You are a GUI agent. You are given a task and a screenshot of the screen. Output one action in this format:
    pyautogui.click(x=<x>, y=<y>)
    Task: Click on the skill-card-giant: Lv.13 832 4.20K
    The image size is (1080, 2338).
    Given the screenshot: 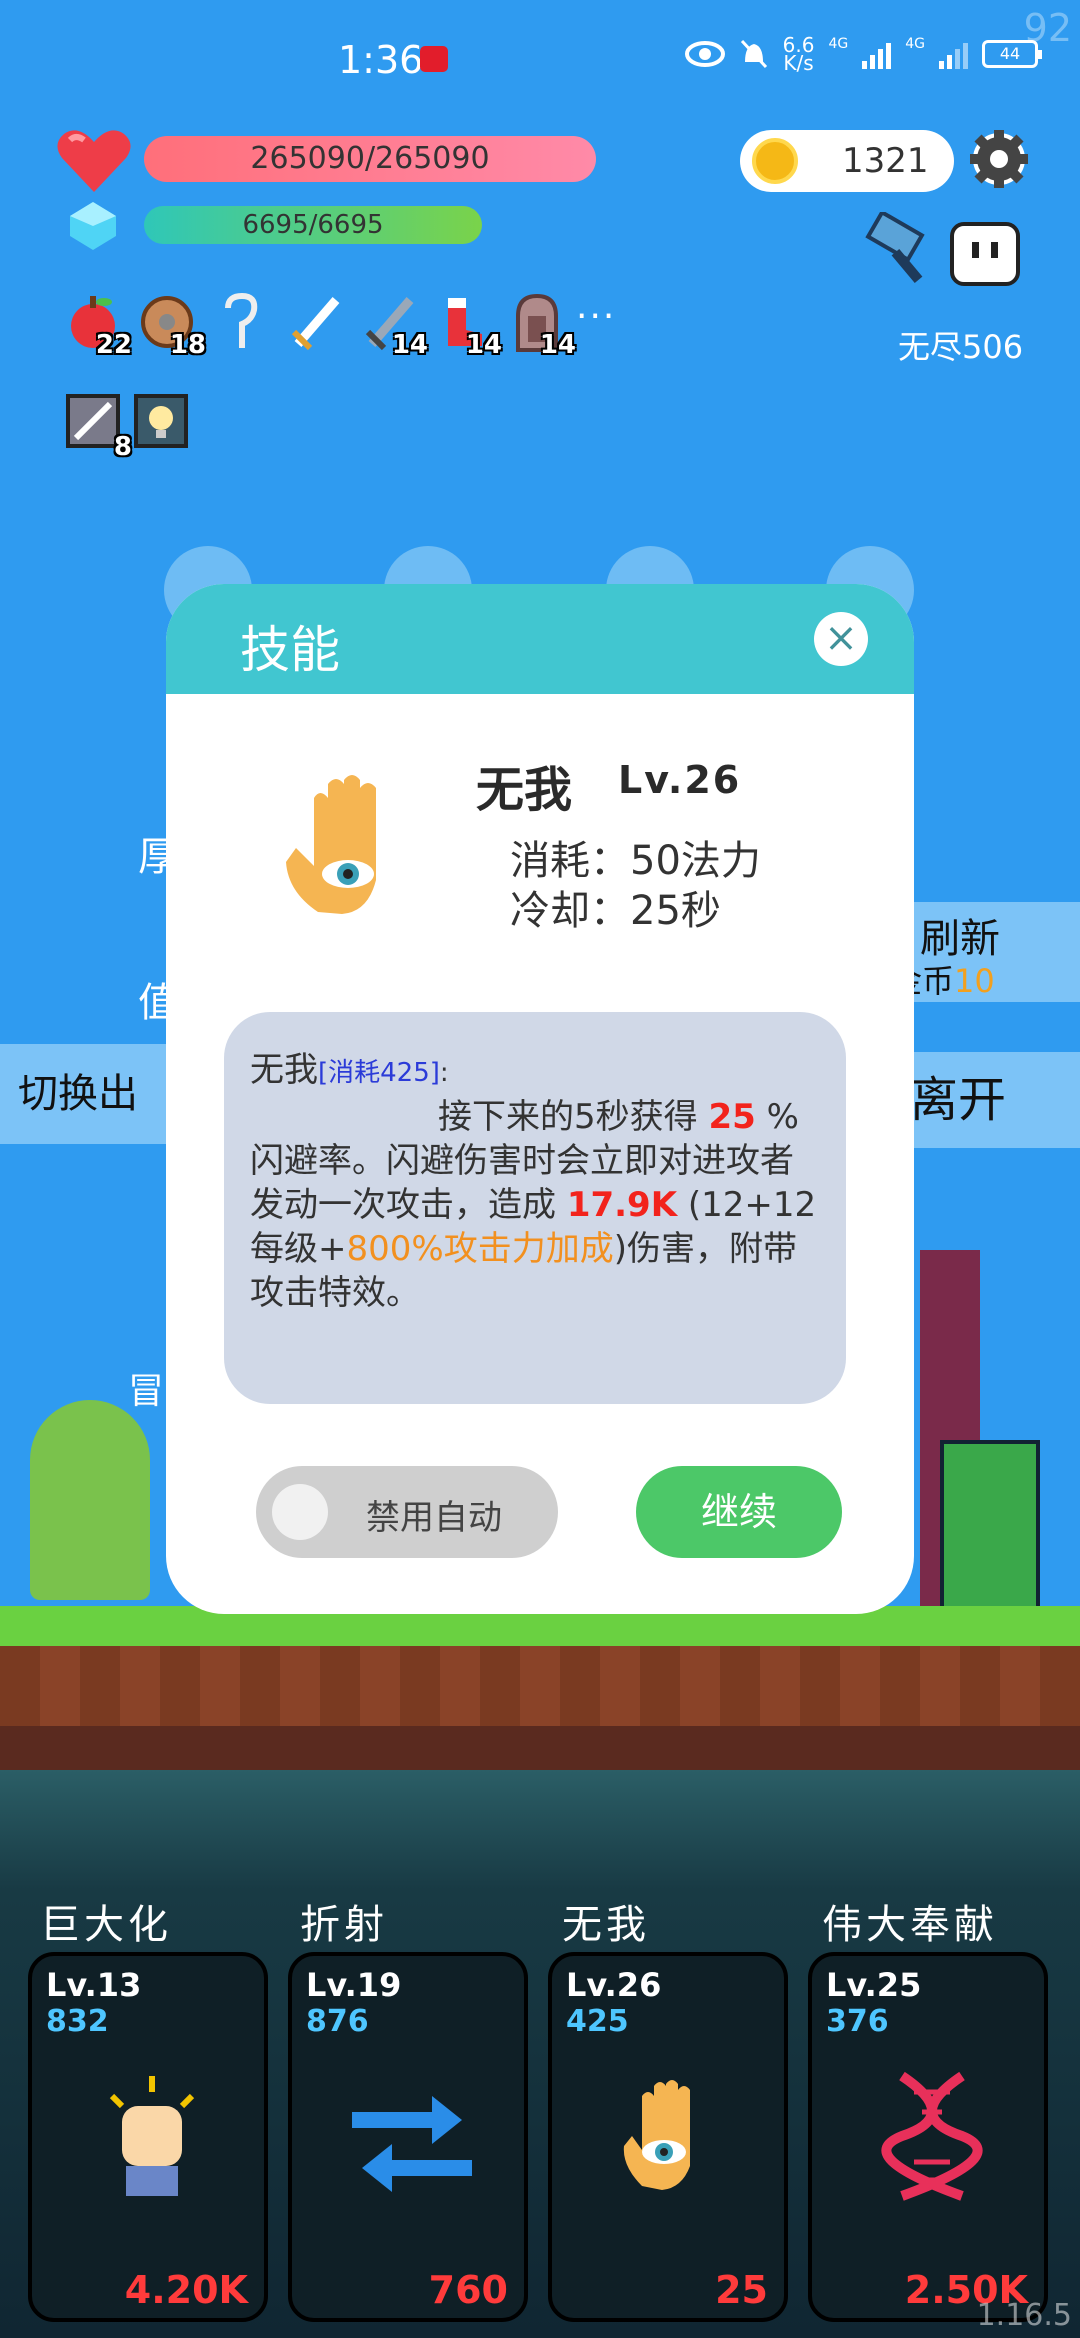 What is the action you would take?
    pyautogui.click(x=148, y=2137)
    